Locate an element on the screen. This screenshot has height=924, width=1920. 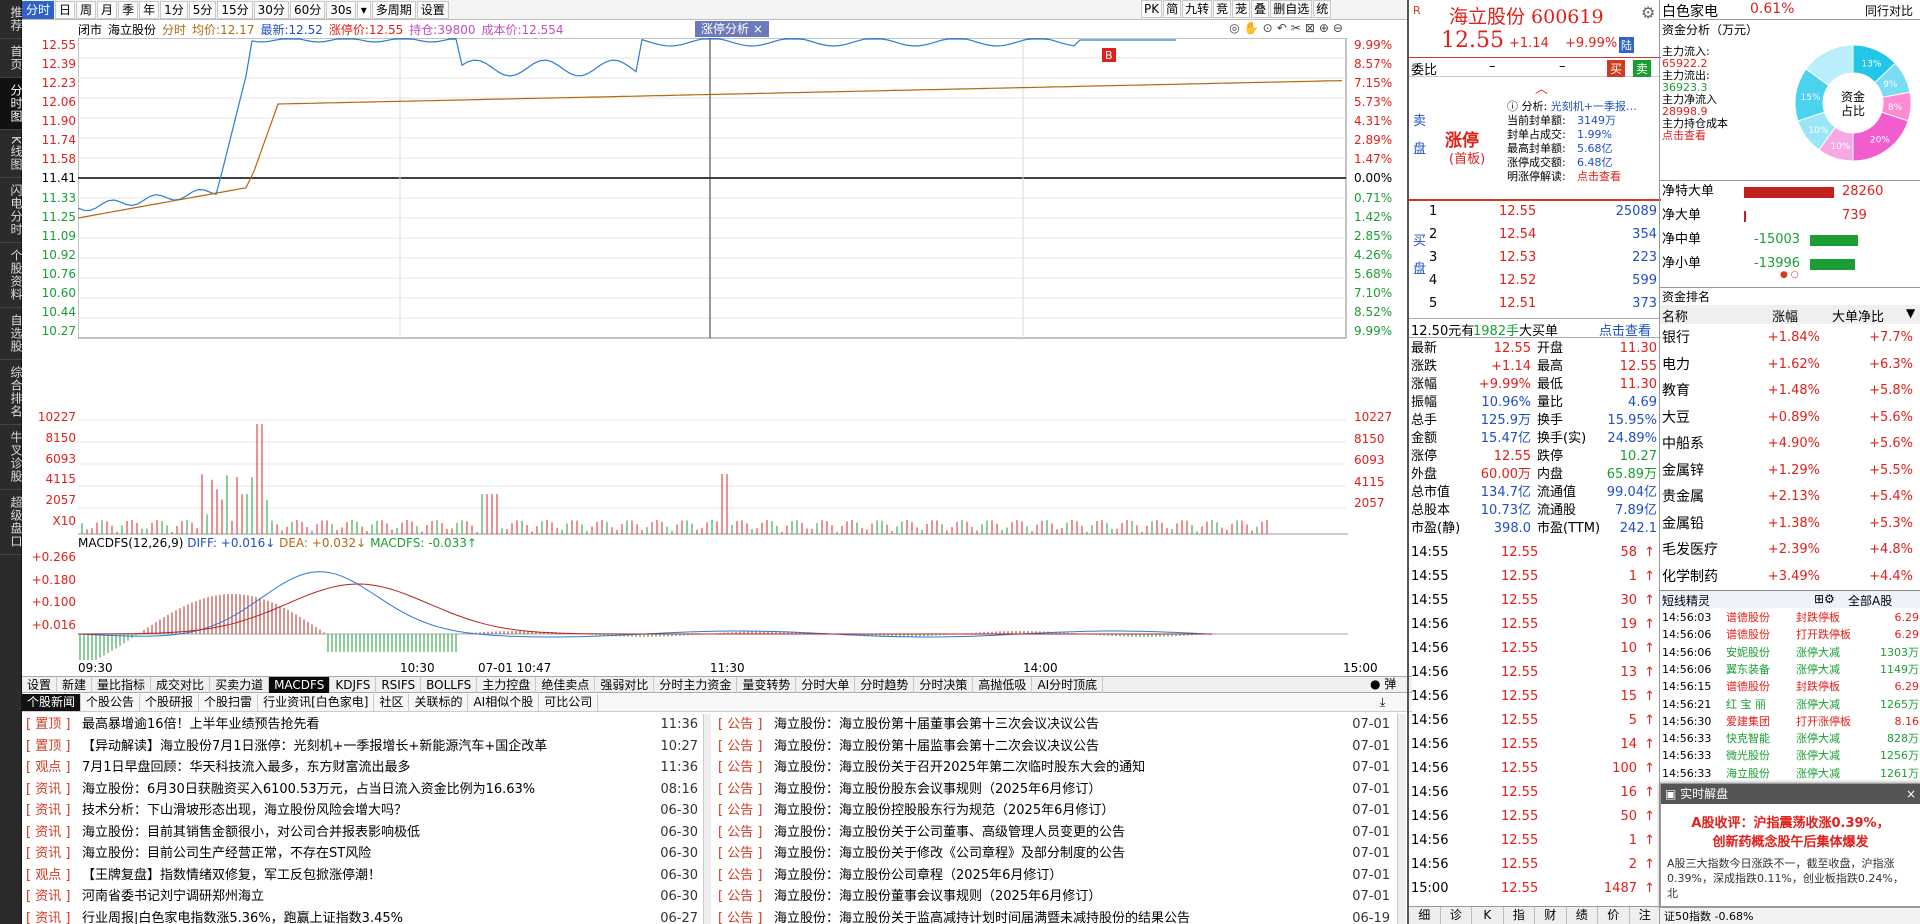
wizard-scope-select: 全部A股 is located at coordinates (1870, 600).